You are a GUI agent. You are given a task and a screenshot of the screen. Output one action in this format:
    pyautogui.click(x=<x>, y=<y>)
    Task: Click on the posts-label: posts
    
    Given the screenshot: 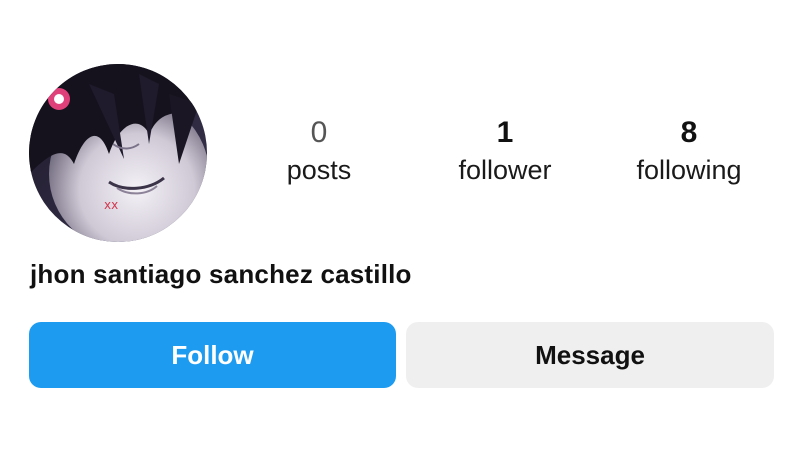 What is the action you would take?
    pyautogui.click(x=319, y=170)
    